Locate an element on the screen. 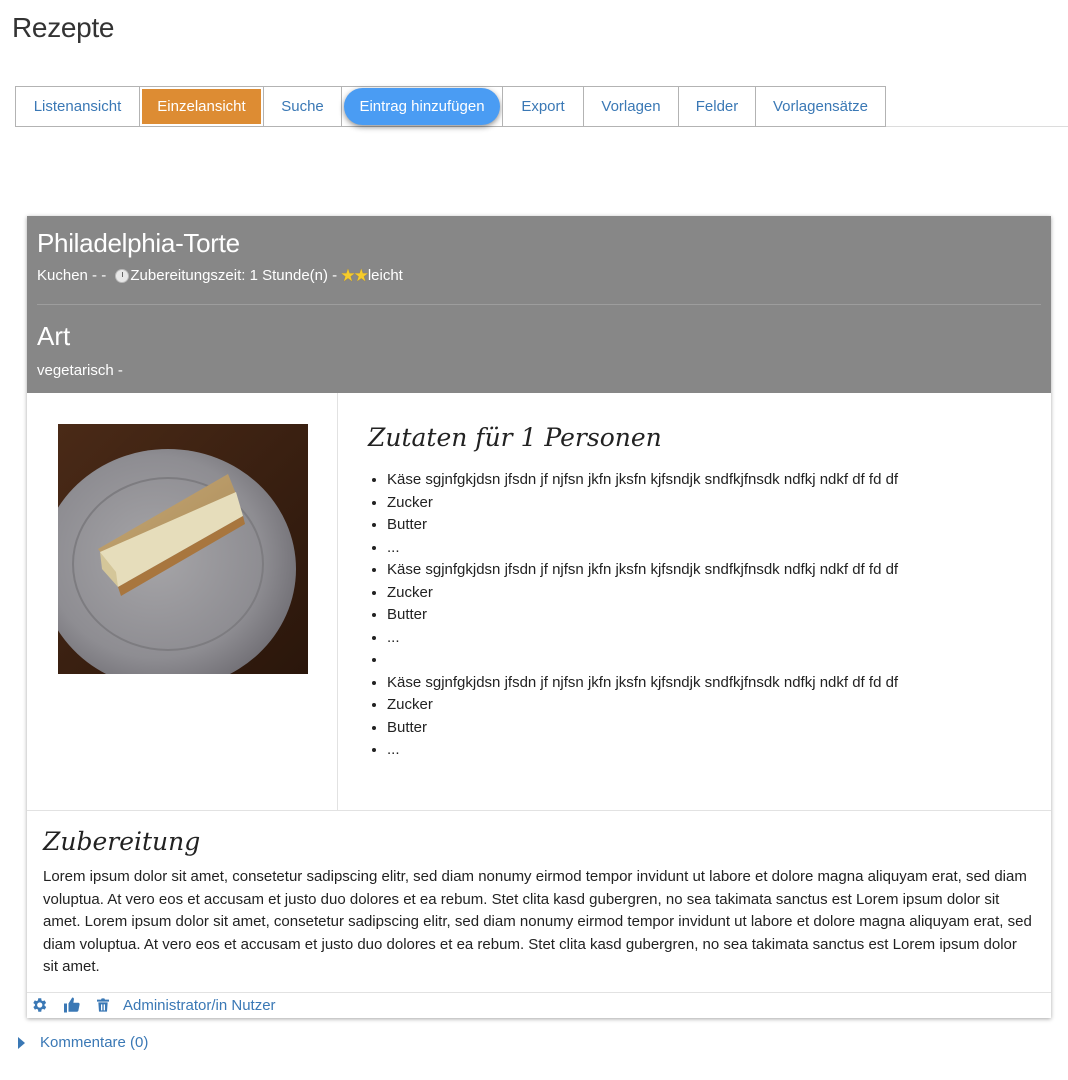 The width and height of the screenshot is (1068, 1080). comments-toggle: Kommentare (0) is located at coordinates (83, 1042).